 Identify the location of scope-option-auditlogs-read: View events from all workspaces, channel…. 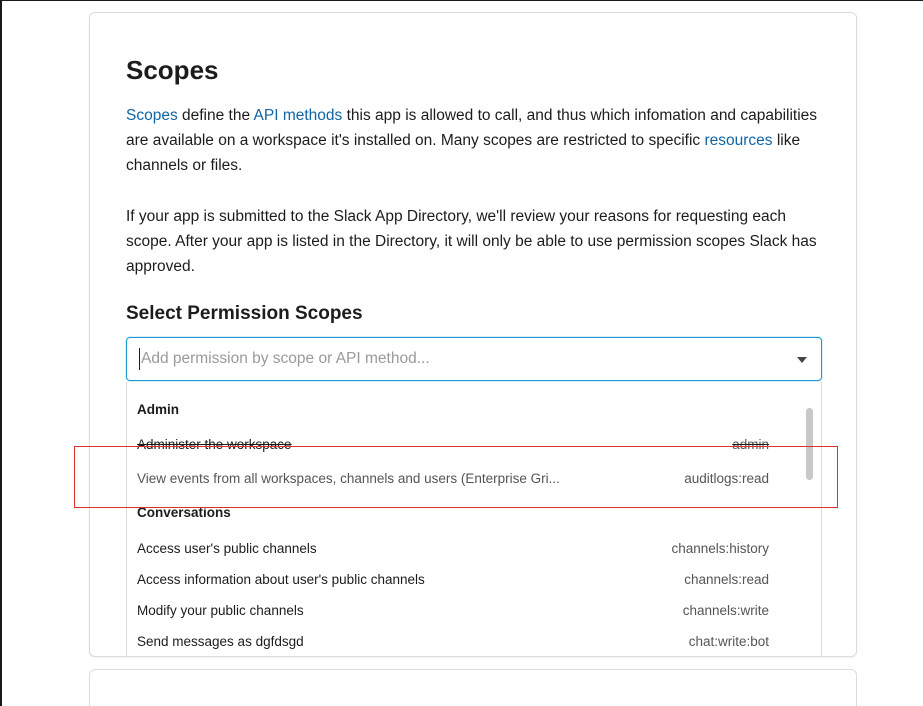
(453, 482).